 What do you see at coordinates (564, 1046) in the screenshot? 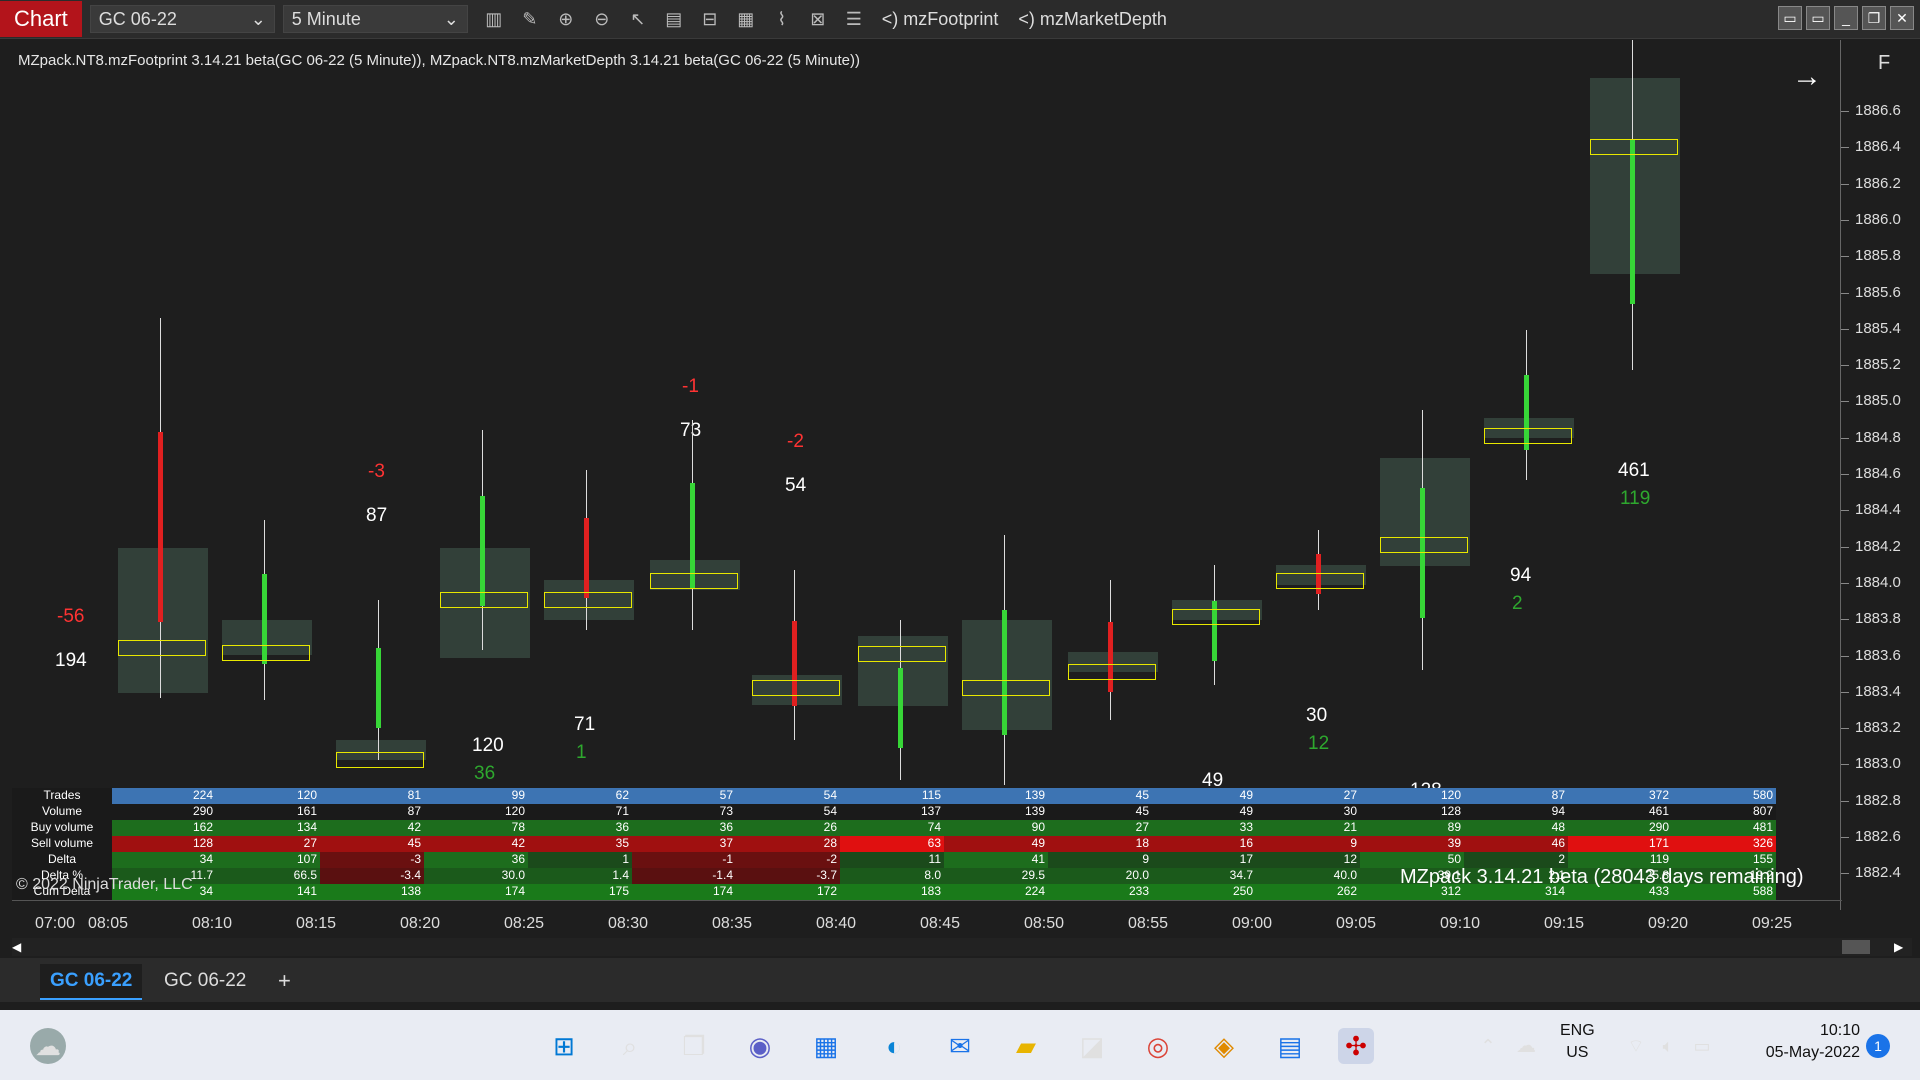
I see `start-icon: ⊞` at bounding box center [564, 1046].